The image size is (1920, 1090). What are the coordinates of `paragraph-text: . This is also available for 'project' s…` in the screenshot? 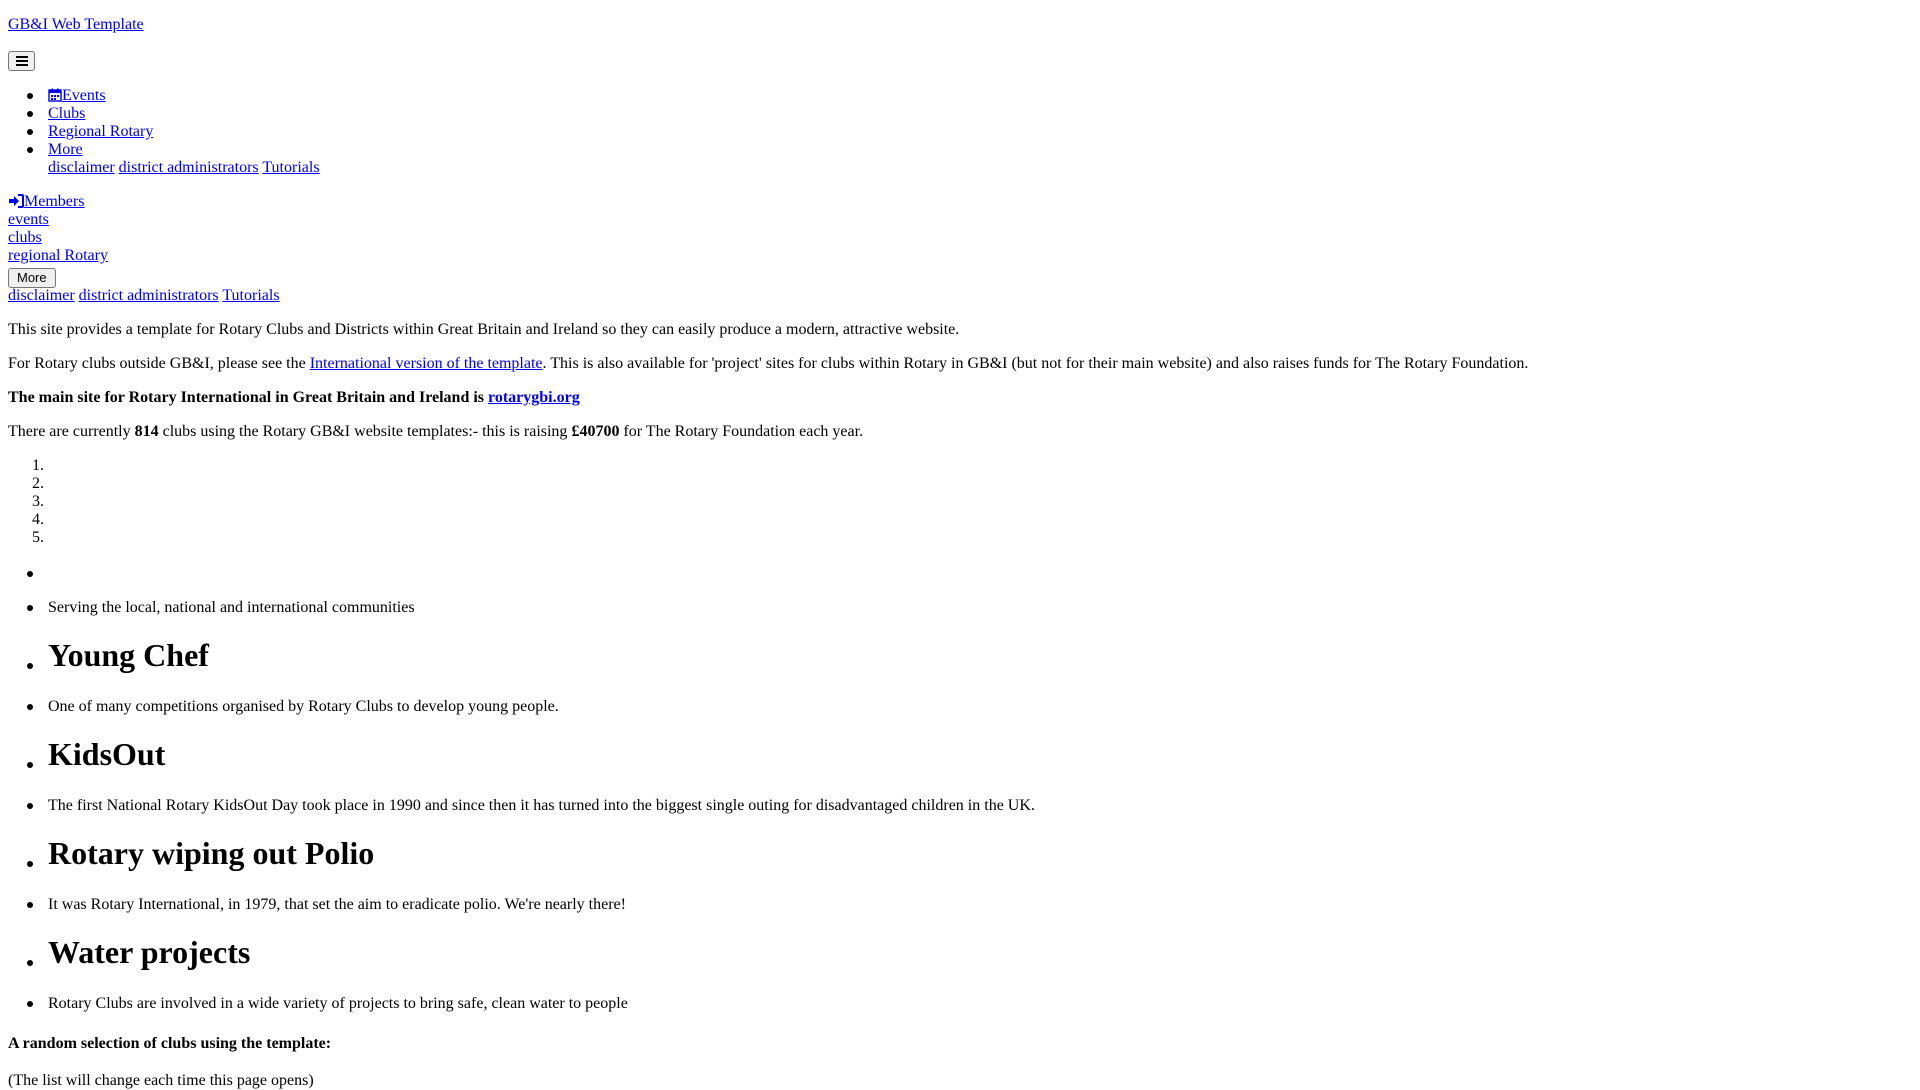 It's located at (1035, 363).